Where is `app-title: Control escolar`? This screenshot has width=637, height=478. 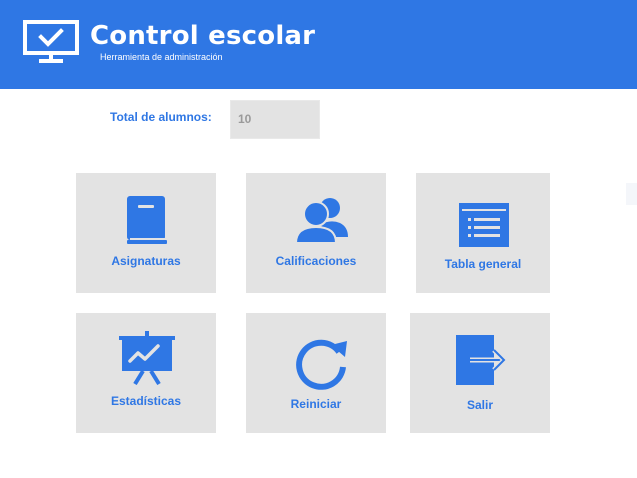 app-title: Control escolar is located at coordinates (203, 36).